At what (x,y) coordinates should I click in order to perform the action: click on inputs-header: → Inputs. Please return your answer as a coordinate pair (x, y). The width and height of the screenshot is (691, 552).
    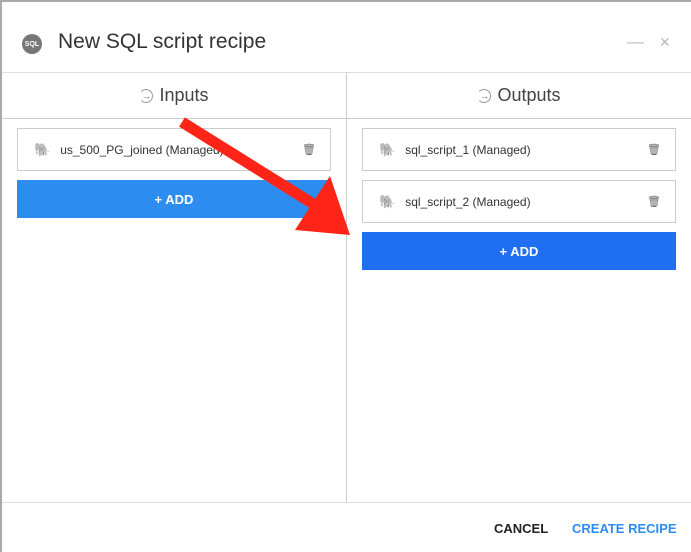
    Looking at the image, I should click on (174, 96).